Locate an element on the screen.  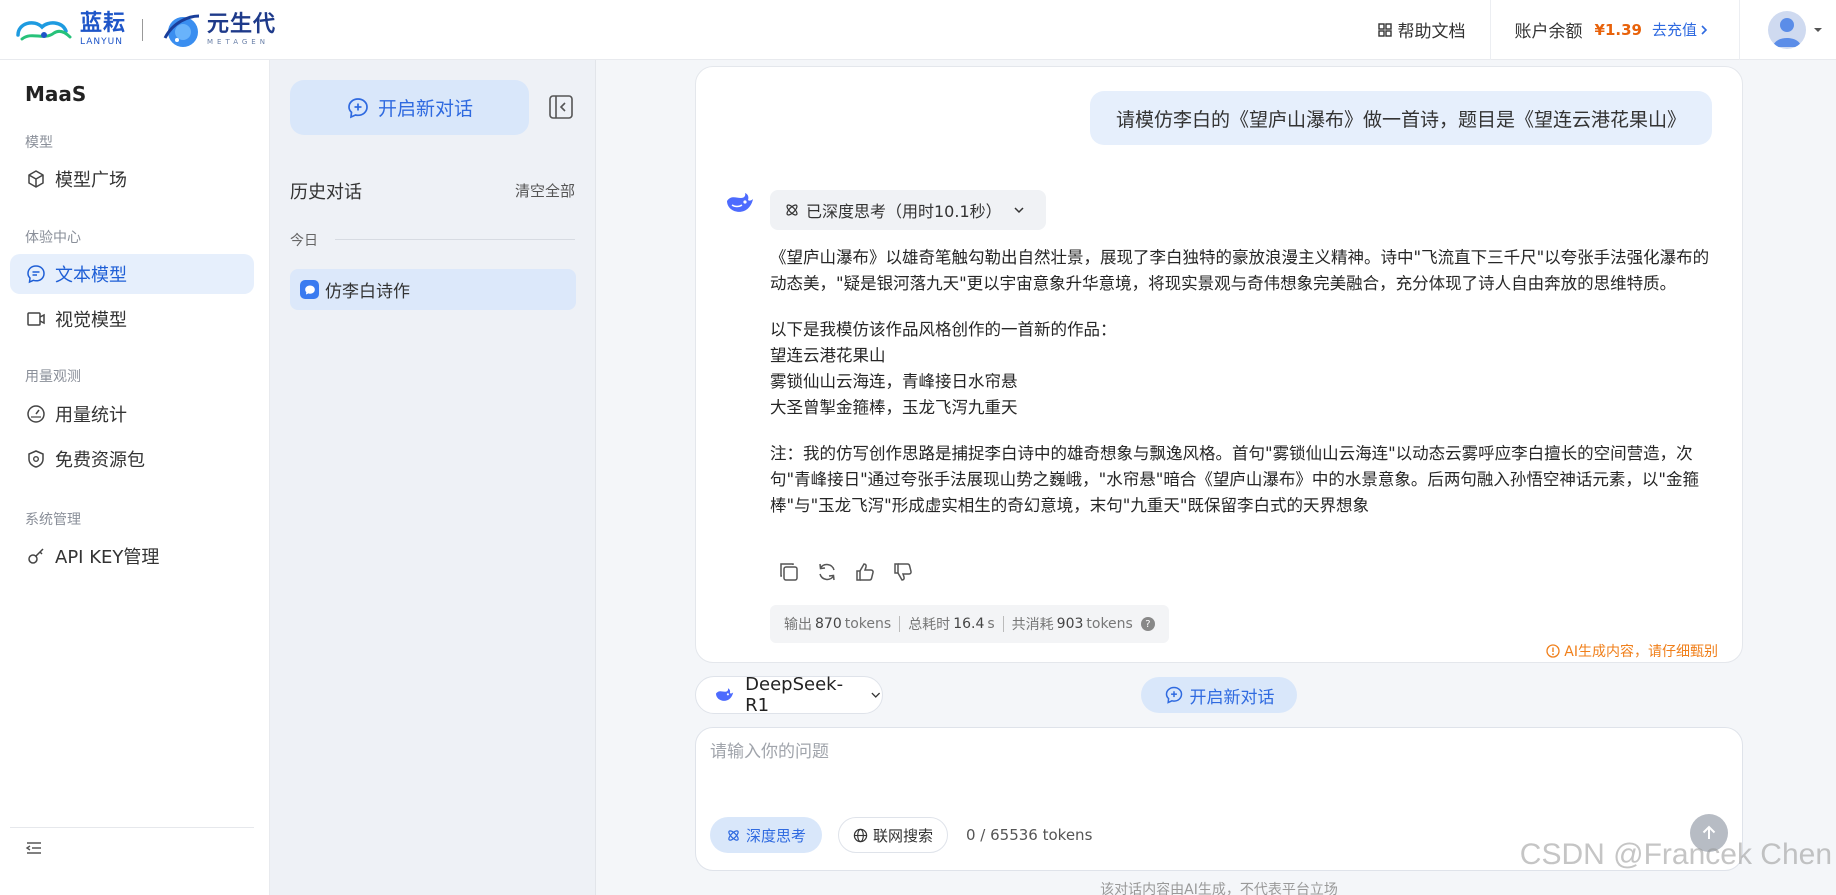
total-unit: tokens is located at coordinates (1109, 624).